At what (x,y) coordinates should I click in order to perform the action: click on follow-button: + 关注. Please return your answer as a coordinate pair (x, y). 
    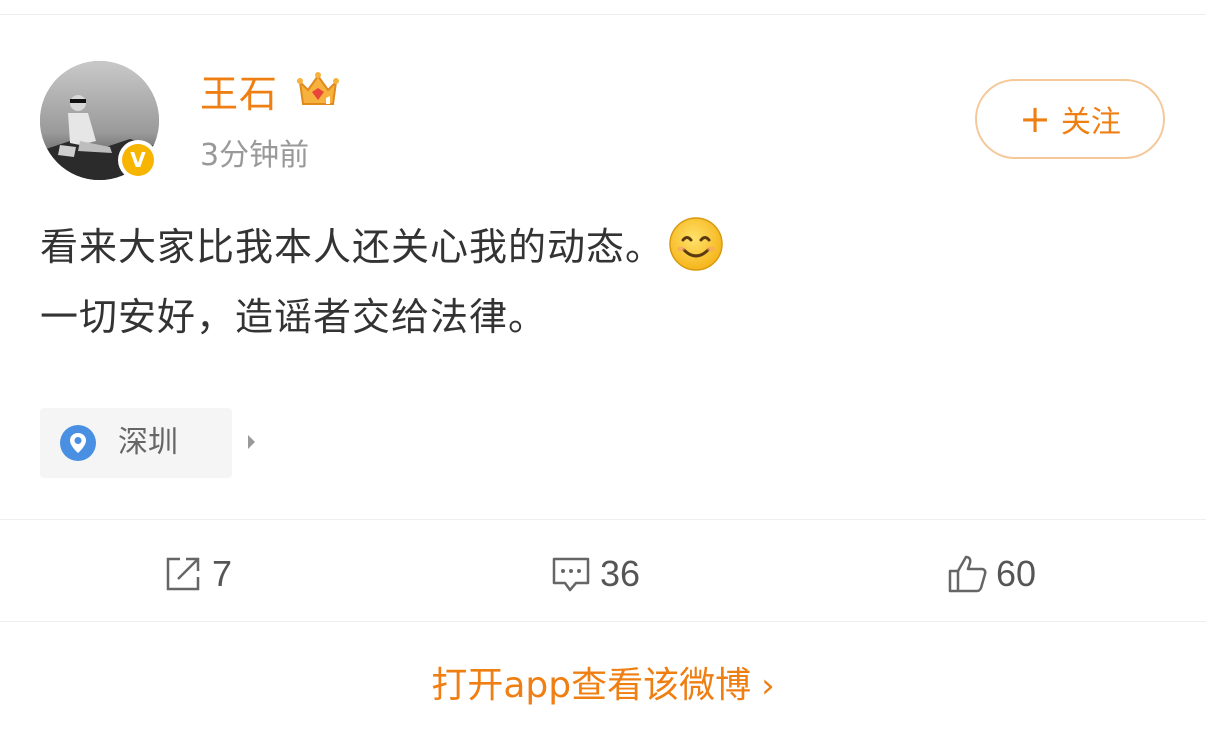
    Looking at the image, I should click on (1070, 119).